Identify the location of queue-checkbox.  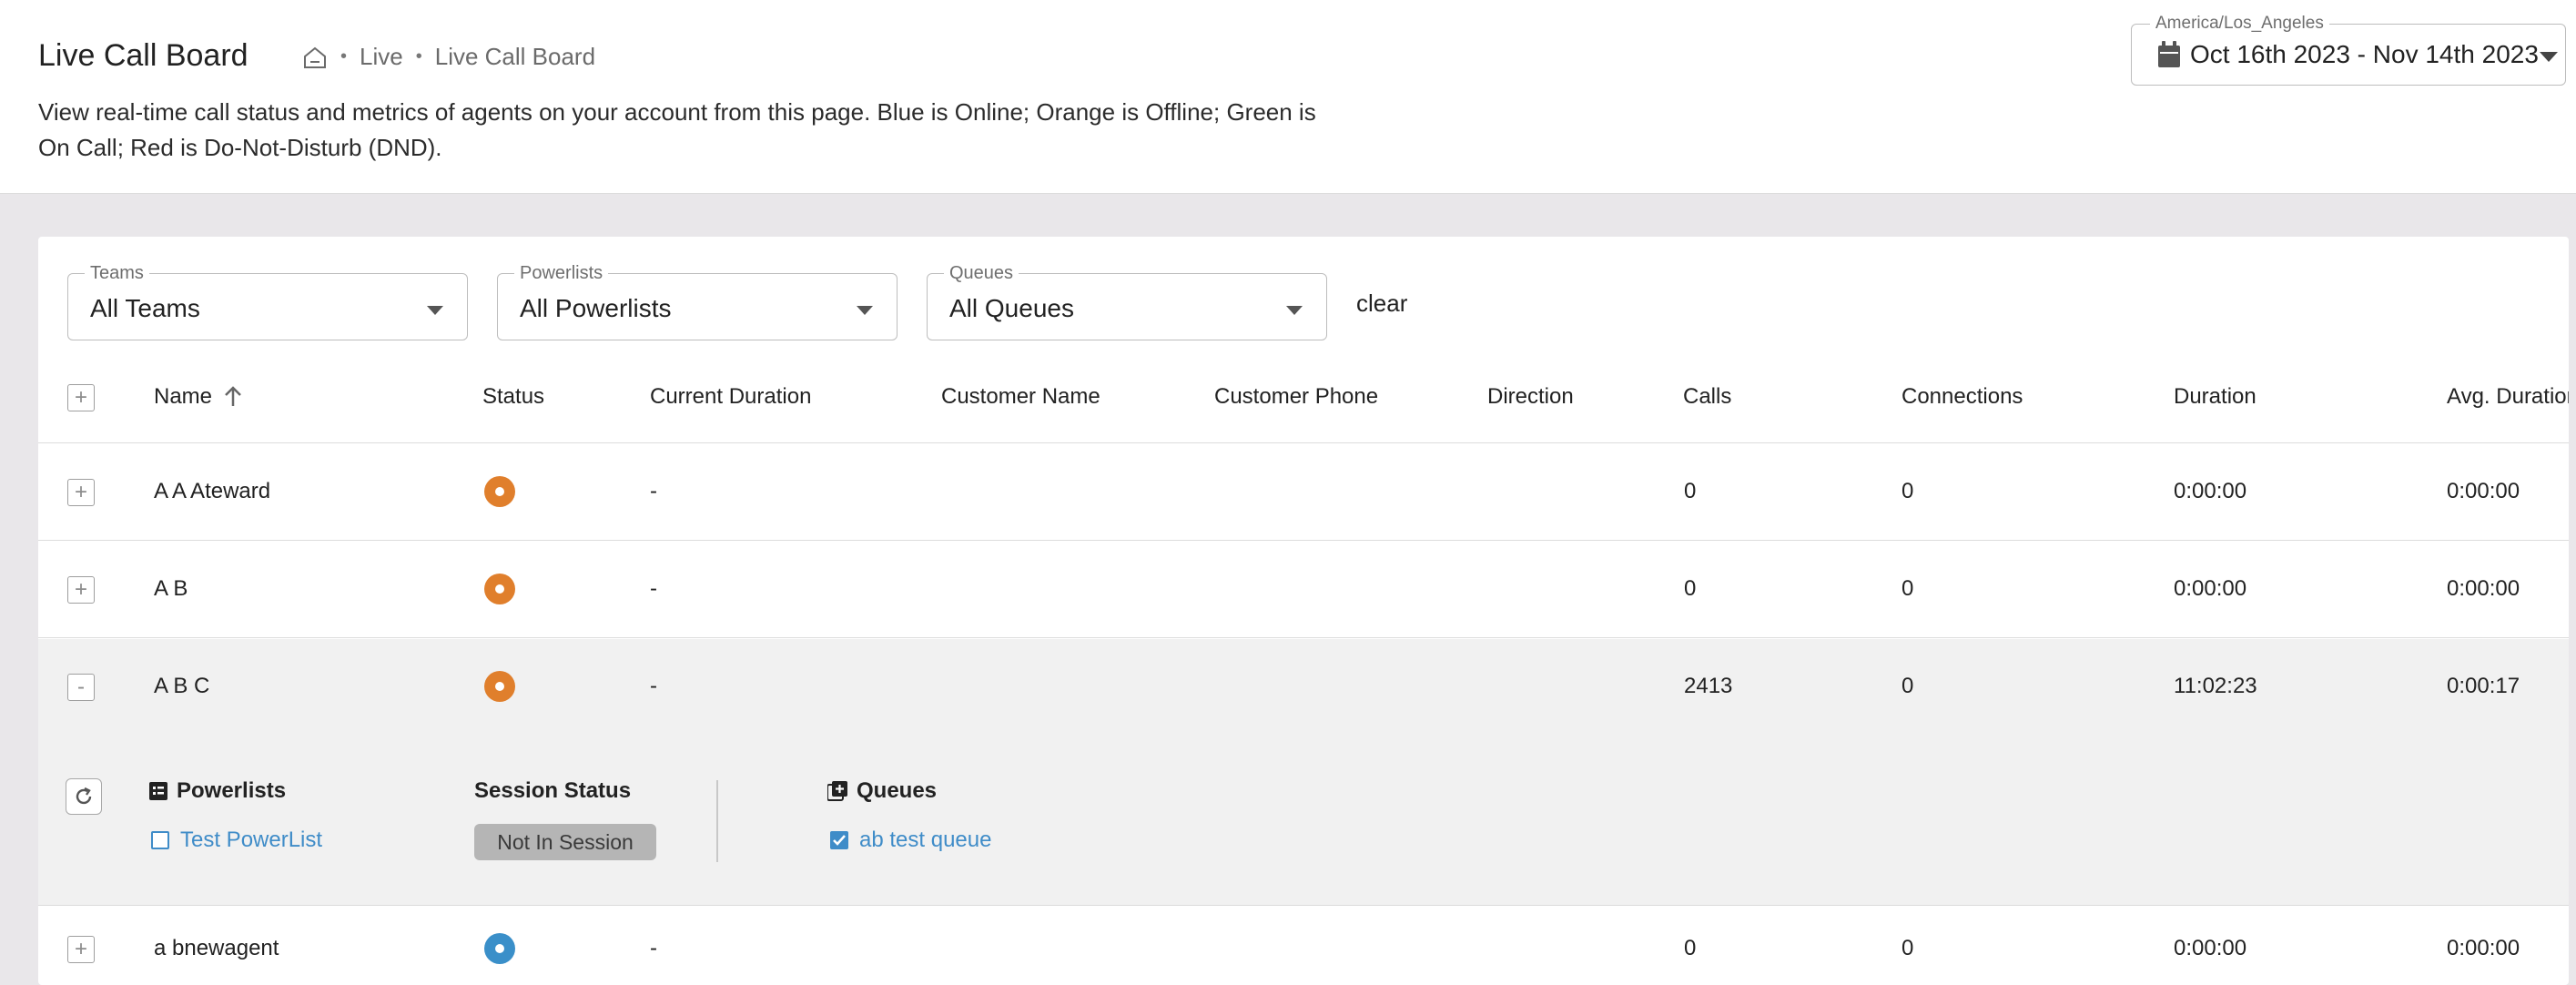
(839, 840).